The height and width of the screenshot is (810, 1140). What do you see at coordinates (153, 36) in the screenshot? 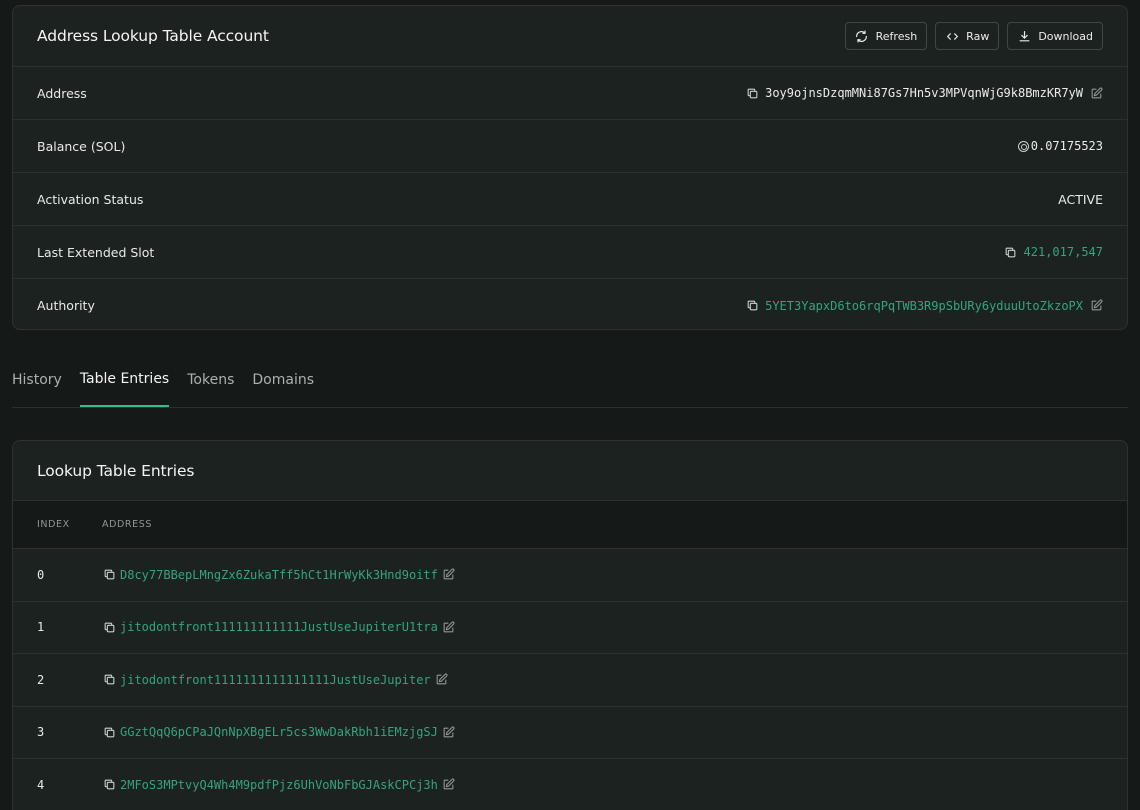
I see `account-title: Address Lookup Table Account` at bounding box center [153, 36].